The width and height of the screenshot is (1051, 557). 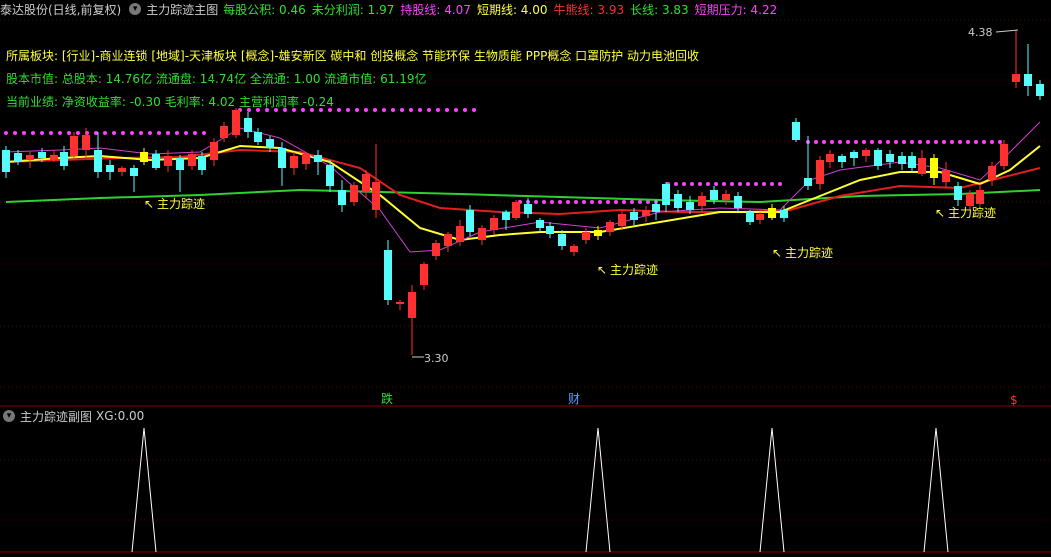 What do you see at coordinates (936, 490) in the screenshot?
I see `xg-spike` at bounding box center [936, 490].